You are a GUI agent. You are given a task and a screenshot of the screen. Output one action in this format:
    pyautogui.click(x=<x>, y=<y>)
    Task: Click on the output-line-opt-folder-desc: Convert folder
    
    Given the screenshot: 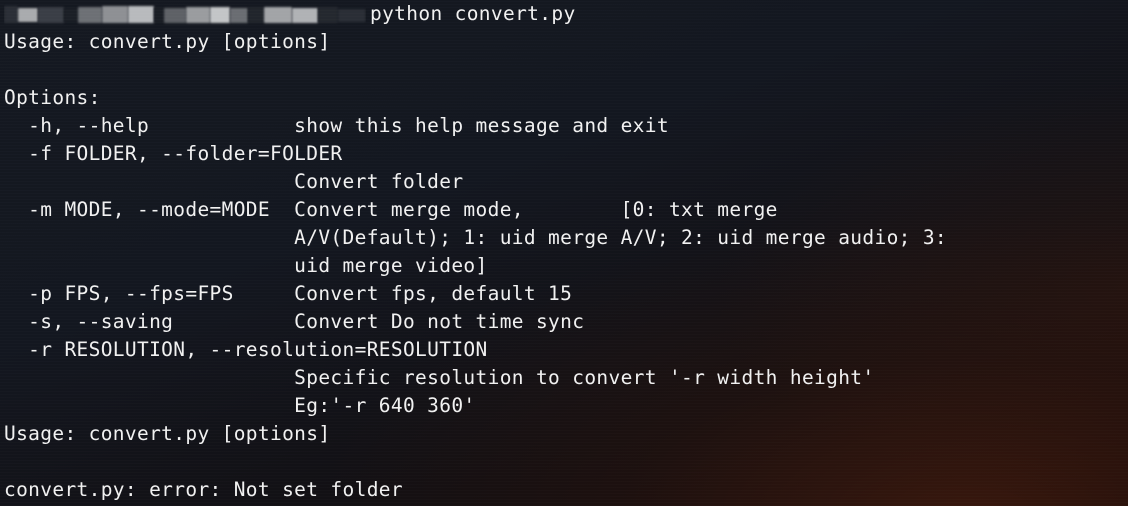 What is the action you would take?
    pyautogui.click(x=234, y=181)
    